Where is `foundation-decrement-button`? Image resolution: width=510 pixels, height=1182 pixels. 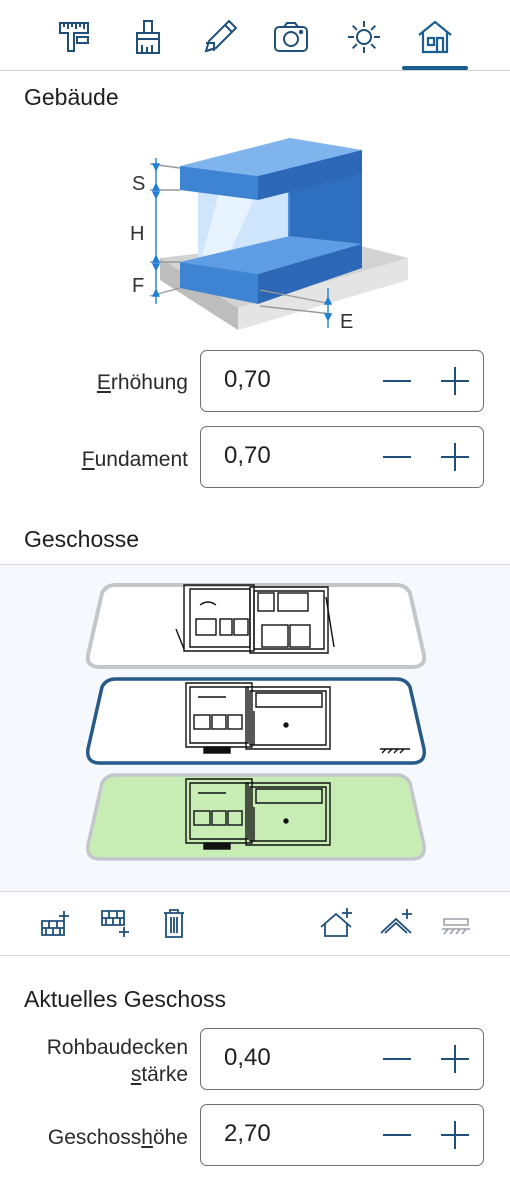
foundation-decrement-button is located at coordinates (397, 457).